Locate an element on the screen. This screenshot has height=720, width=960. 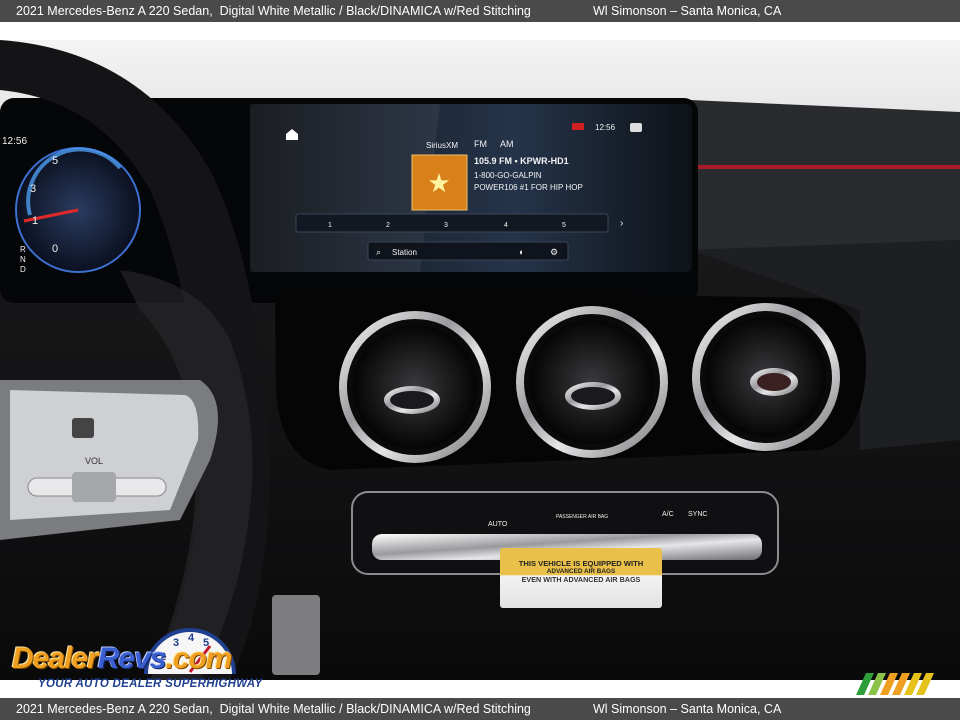
pedal is located at coordinates (296, 635).